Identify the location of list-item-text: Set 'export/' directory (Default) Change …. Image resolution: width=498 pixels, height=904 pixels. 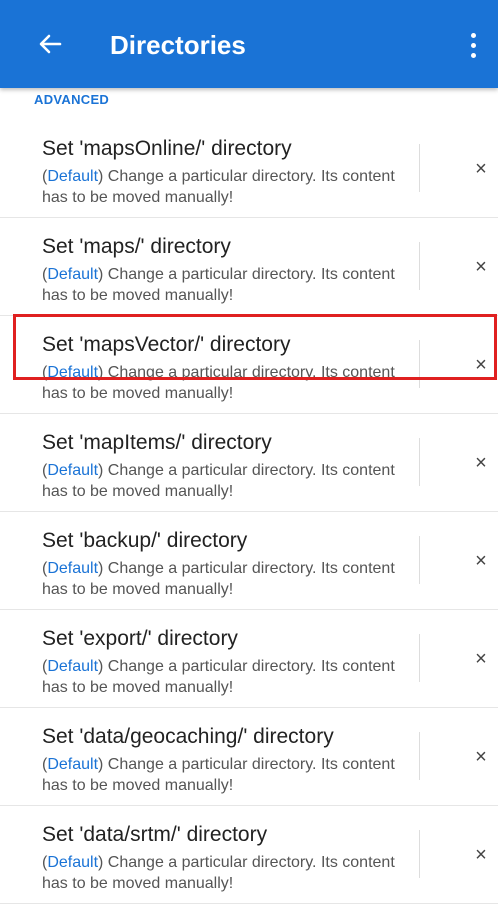
(227, 662).